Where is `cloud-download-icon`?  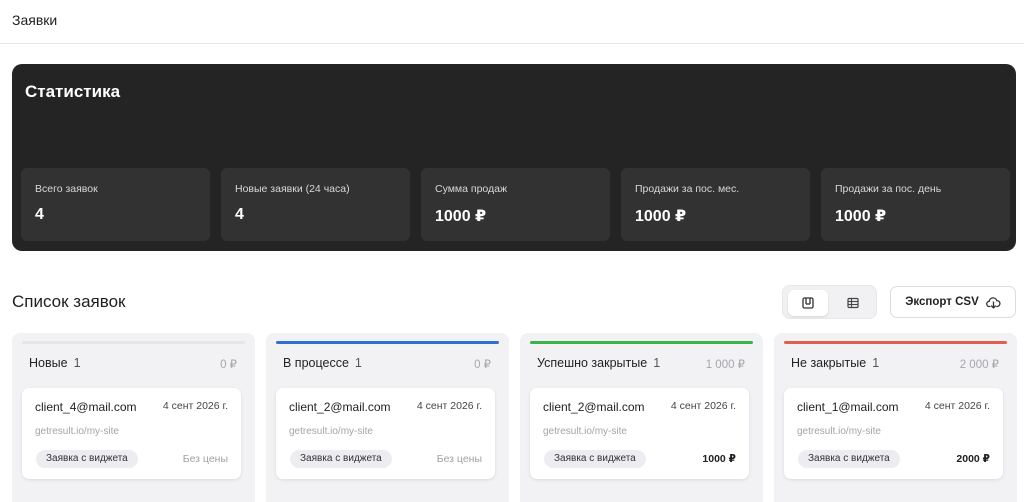
cloud-download-icon is located at coordinates (993, 302).